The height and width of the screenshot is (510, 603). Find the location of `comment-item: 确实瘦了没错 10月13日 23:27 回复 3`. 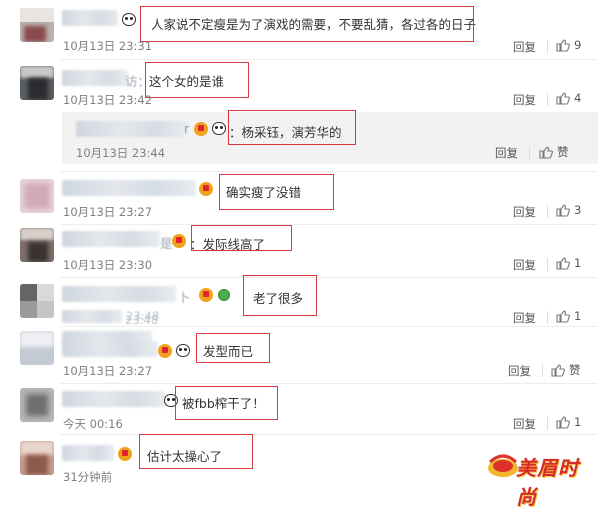

comment-item: 确实瘦了没错 10月13日 23:27 回复 3 is located at coordinates (301, 198).